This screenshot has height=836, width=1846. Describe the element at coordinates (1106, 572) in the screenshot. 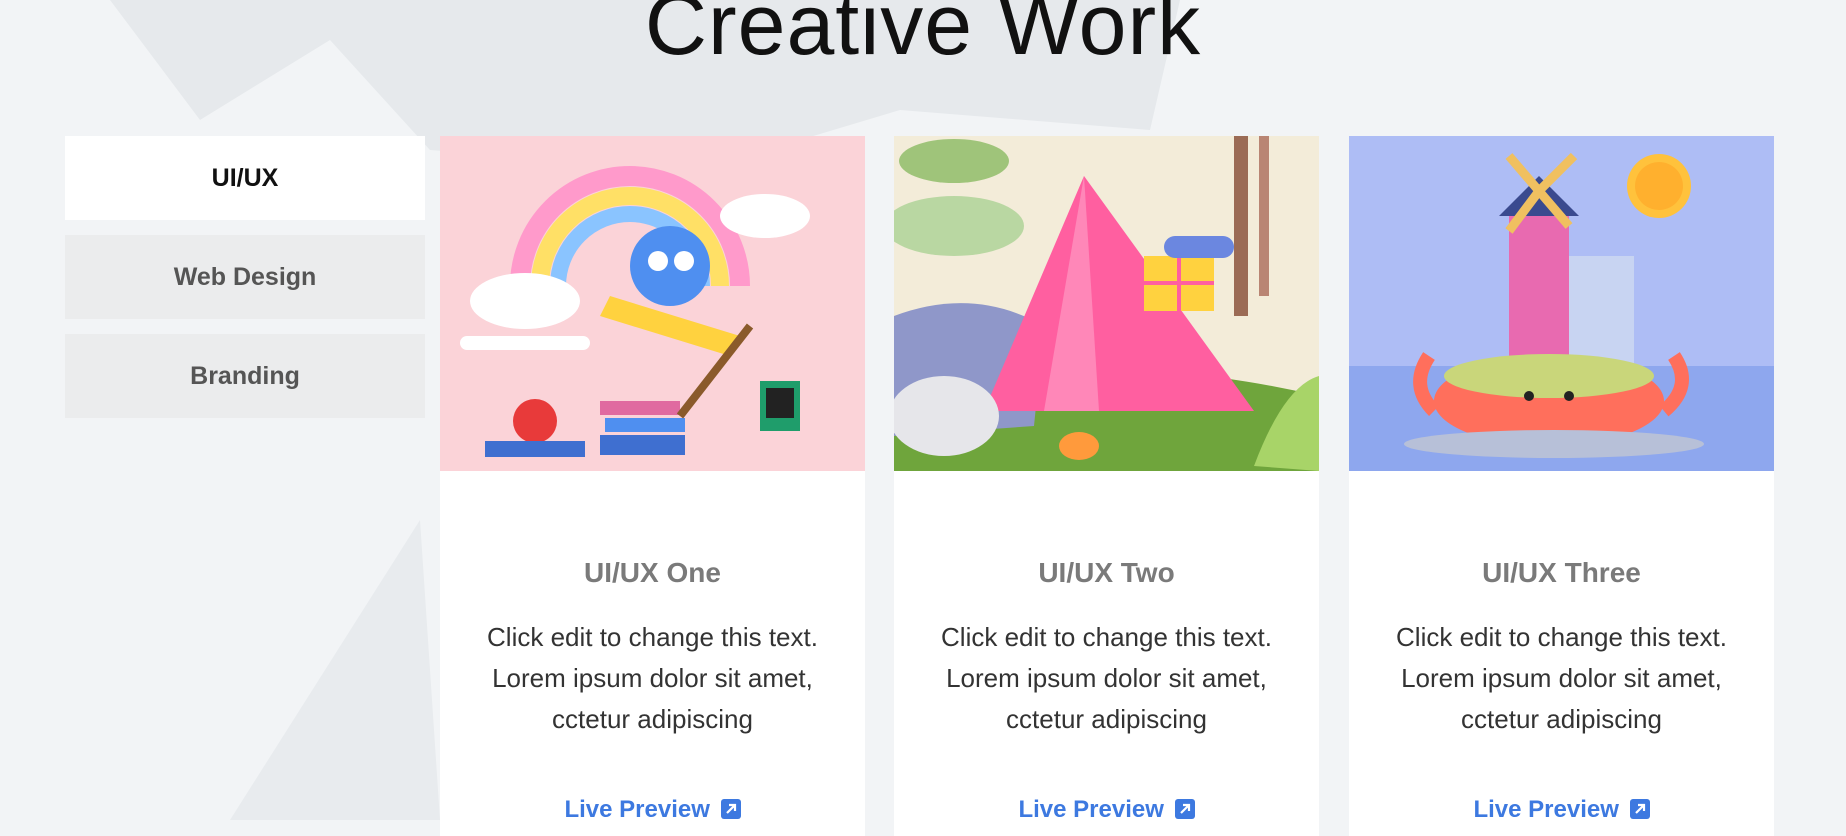

I see `card-title: UI/UX Two` at that location.